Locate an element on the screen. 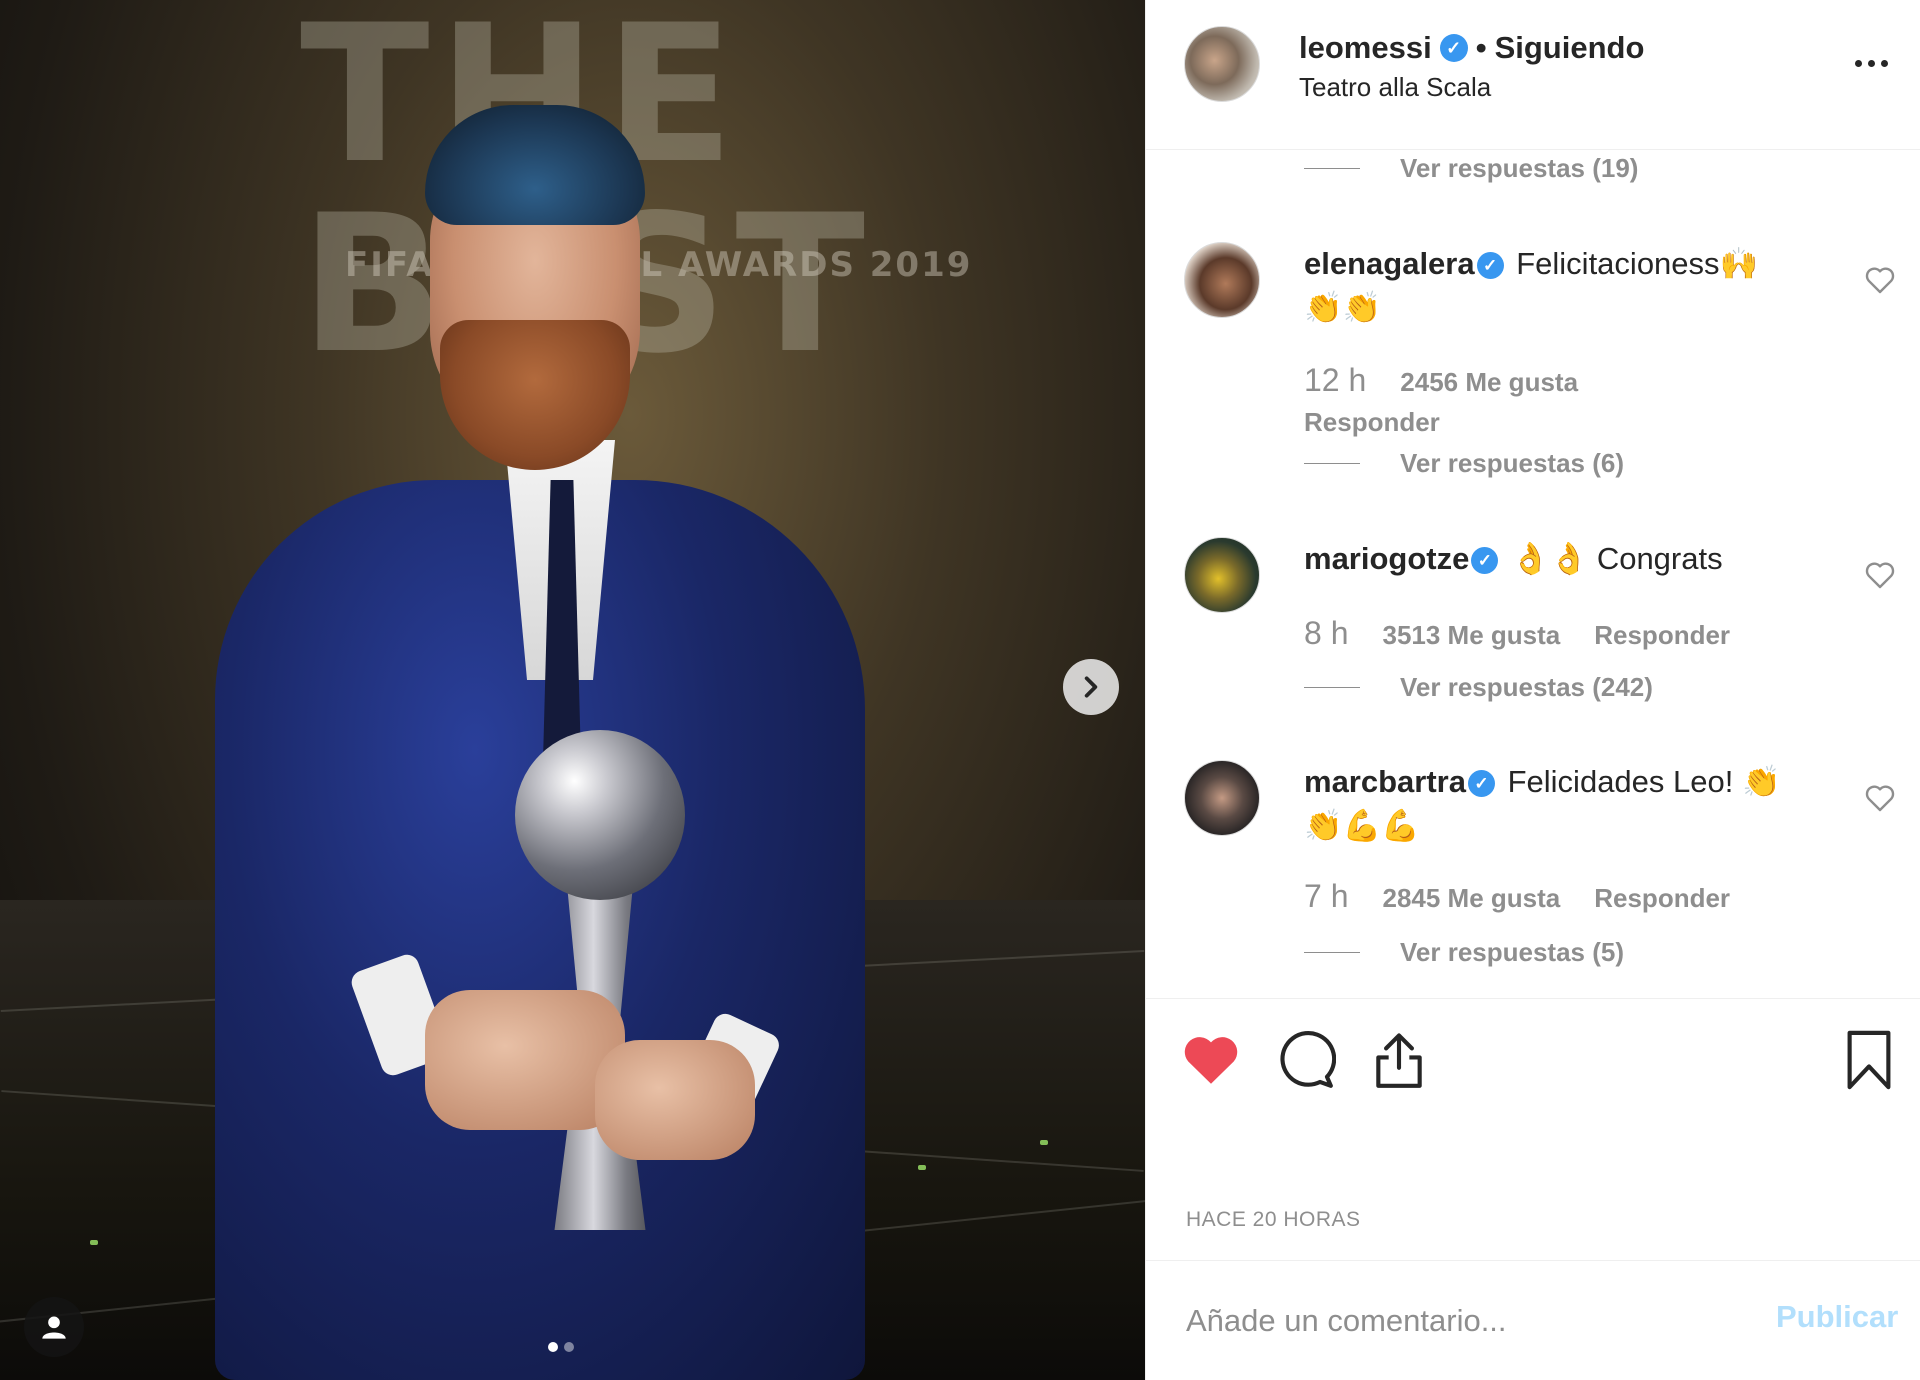  tagged-users-button is located at coordinates (54, 1327).